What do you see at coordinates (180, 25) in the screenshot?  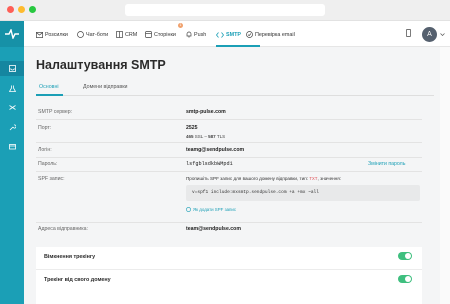 I see `pages-badge: 1` at bounding box center [180, 25].